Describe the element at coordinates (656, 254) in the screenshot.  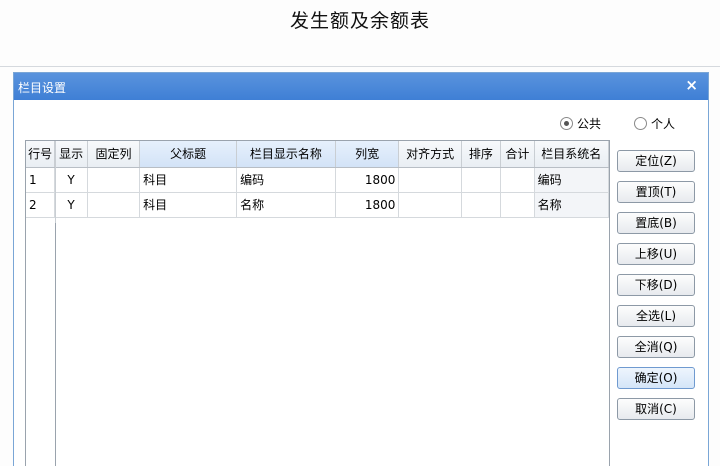
I see `move-up-button: 上移(U)` at that location.